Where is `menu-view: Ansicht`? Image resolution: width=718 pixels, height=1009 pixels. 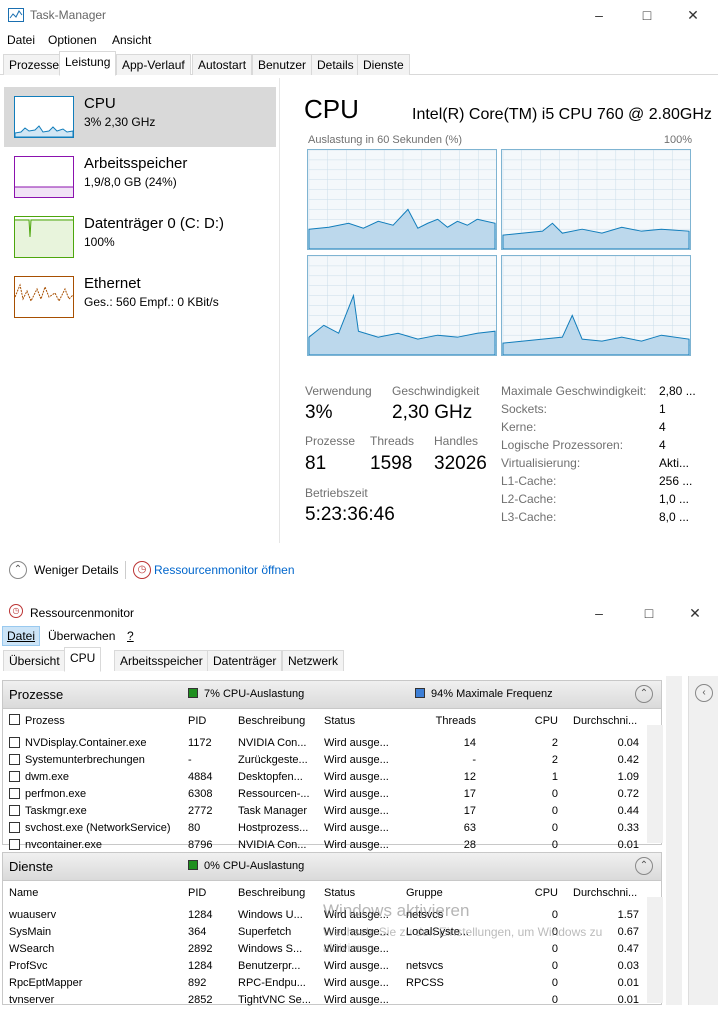
menu-view: Ansicht is located at coordinates (131, 40).